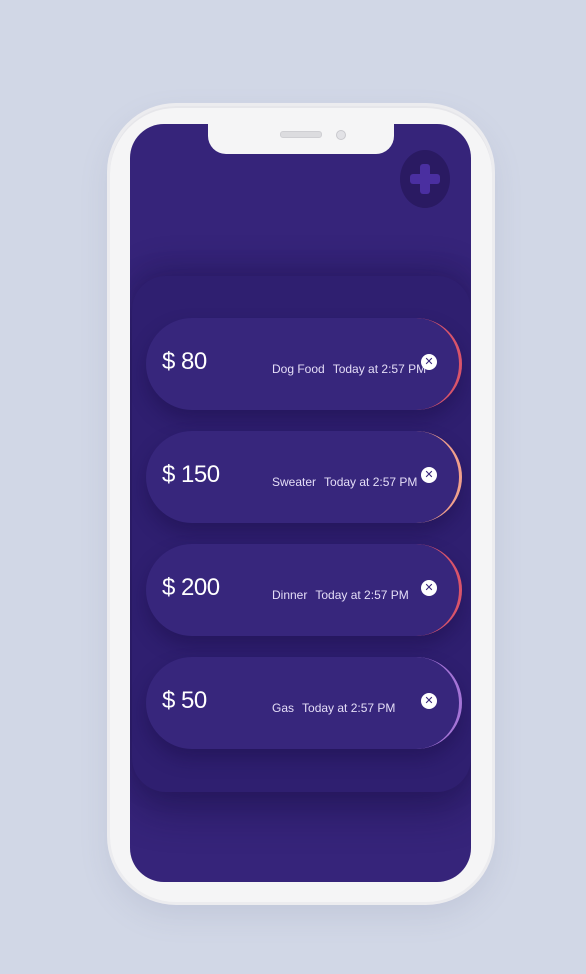 This screenshot has height=974, width=586. I want to click on expense-meta: Gas Today at 2:57 PM, so click(333, 708).